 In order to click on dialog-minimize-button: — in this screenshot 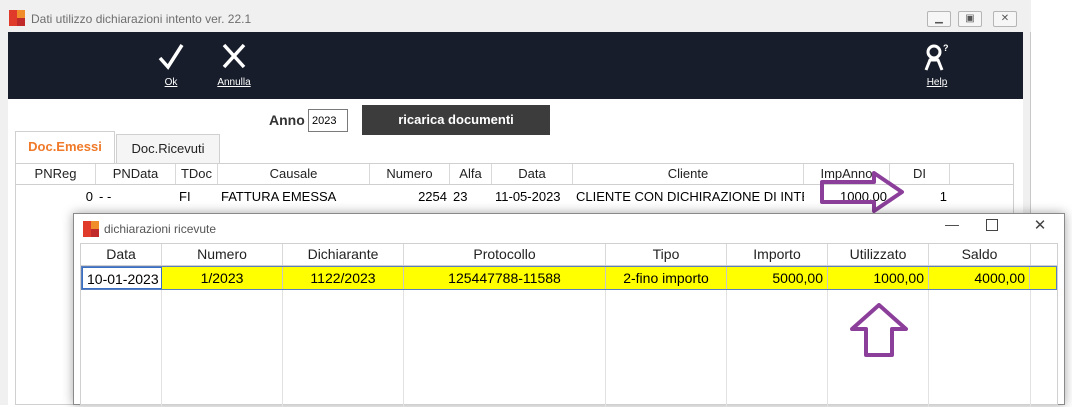, I will do `click(952, 227)`.